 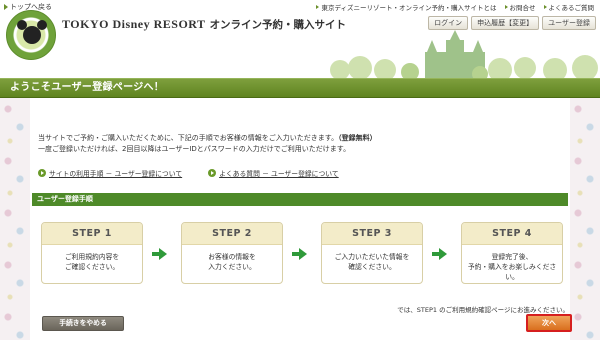 I want to click on top-link-faq-label: よくあるご質問, so click(x=571, y=8).